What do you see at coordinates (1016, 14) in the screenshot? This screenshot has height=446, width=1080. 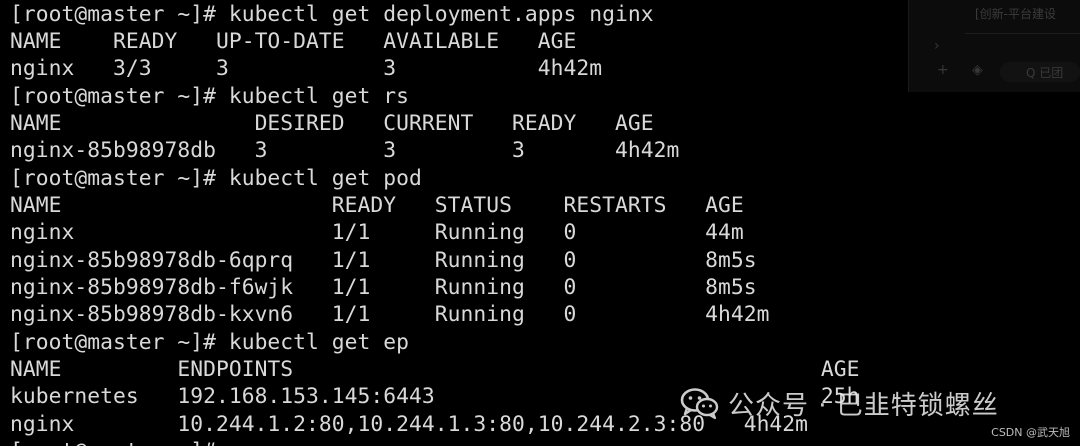 I see `overlay-panel-title: [创新-平台建设` at bounding box center [1016, 14].